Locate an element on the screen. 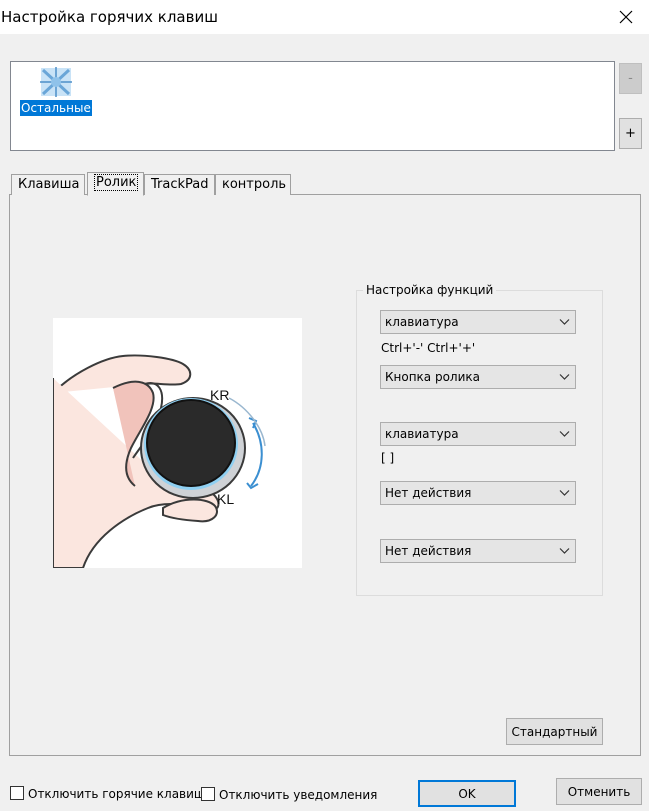  disable-hotkeys-label: Отключить горячие клавиш is located at coordinates (116, 794).